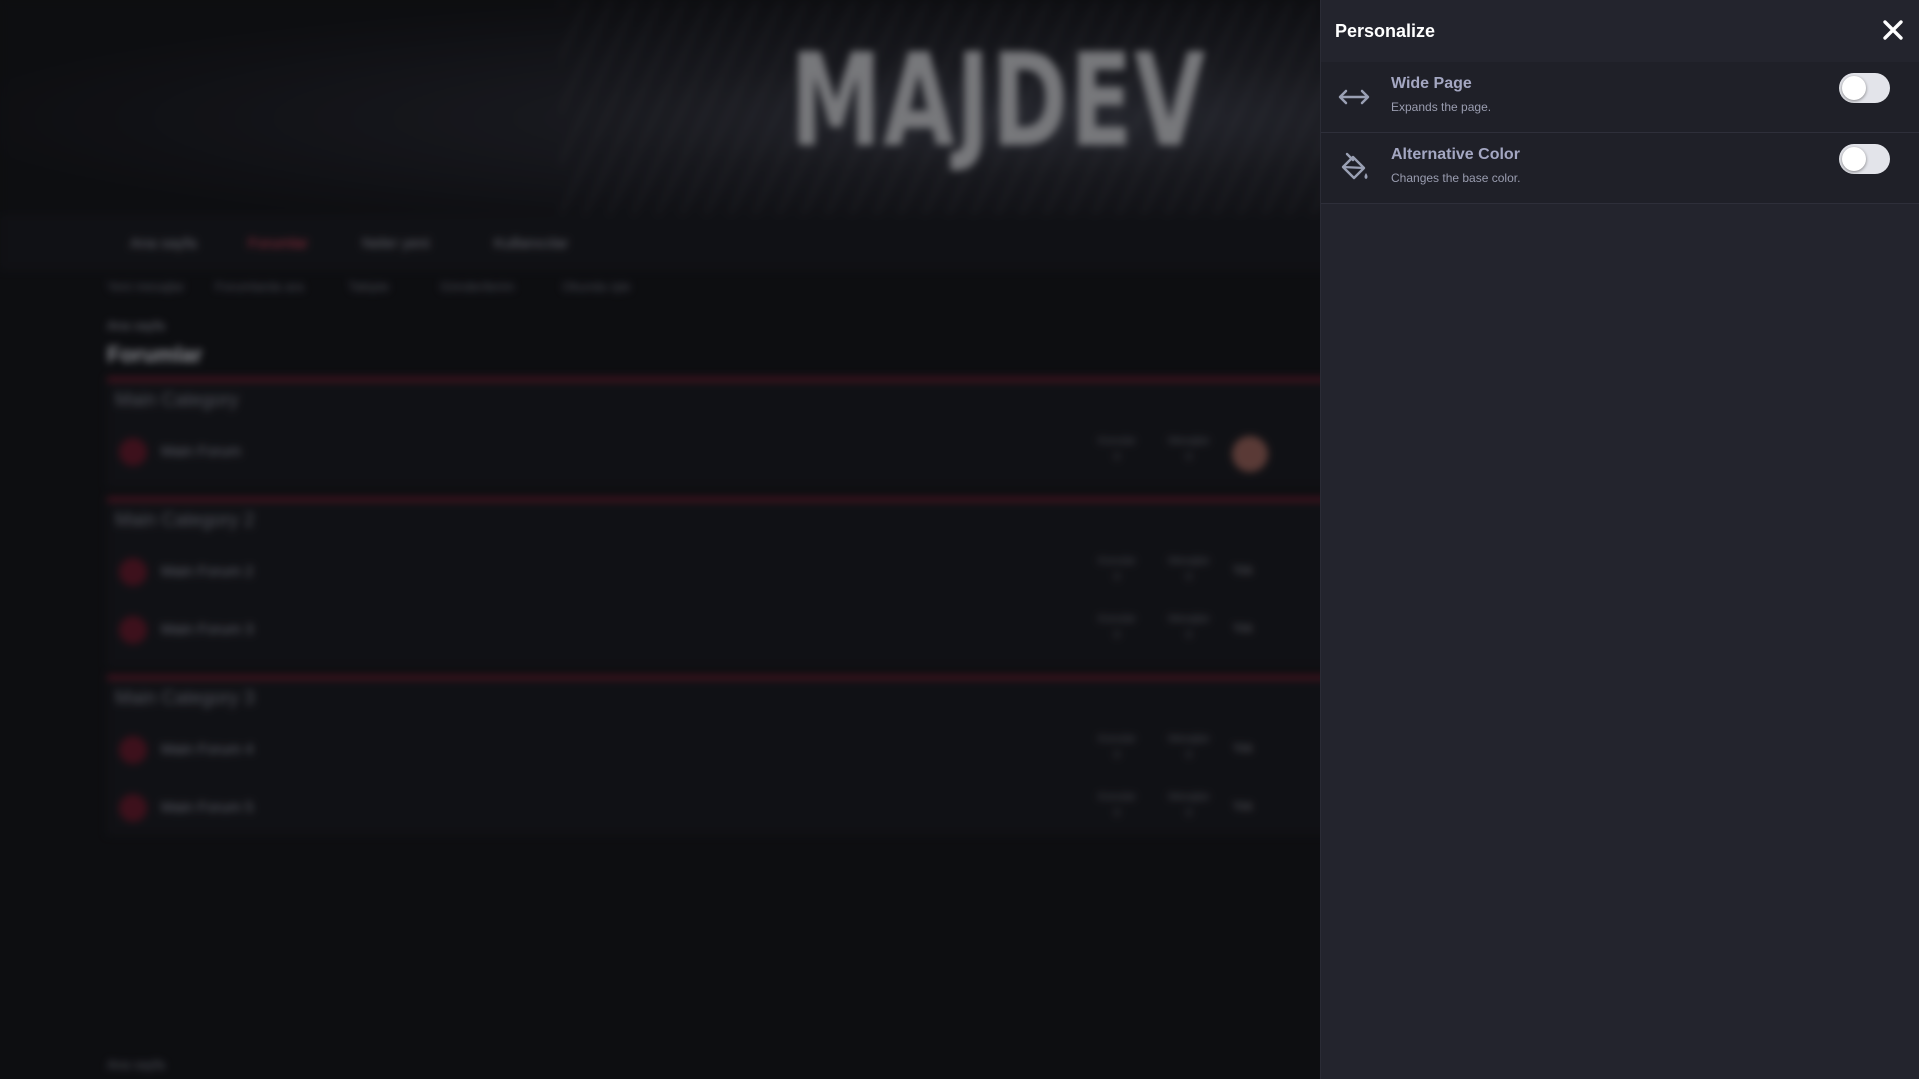  I want to click on panel-header: Personalize, so click(1620, 31).